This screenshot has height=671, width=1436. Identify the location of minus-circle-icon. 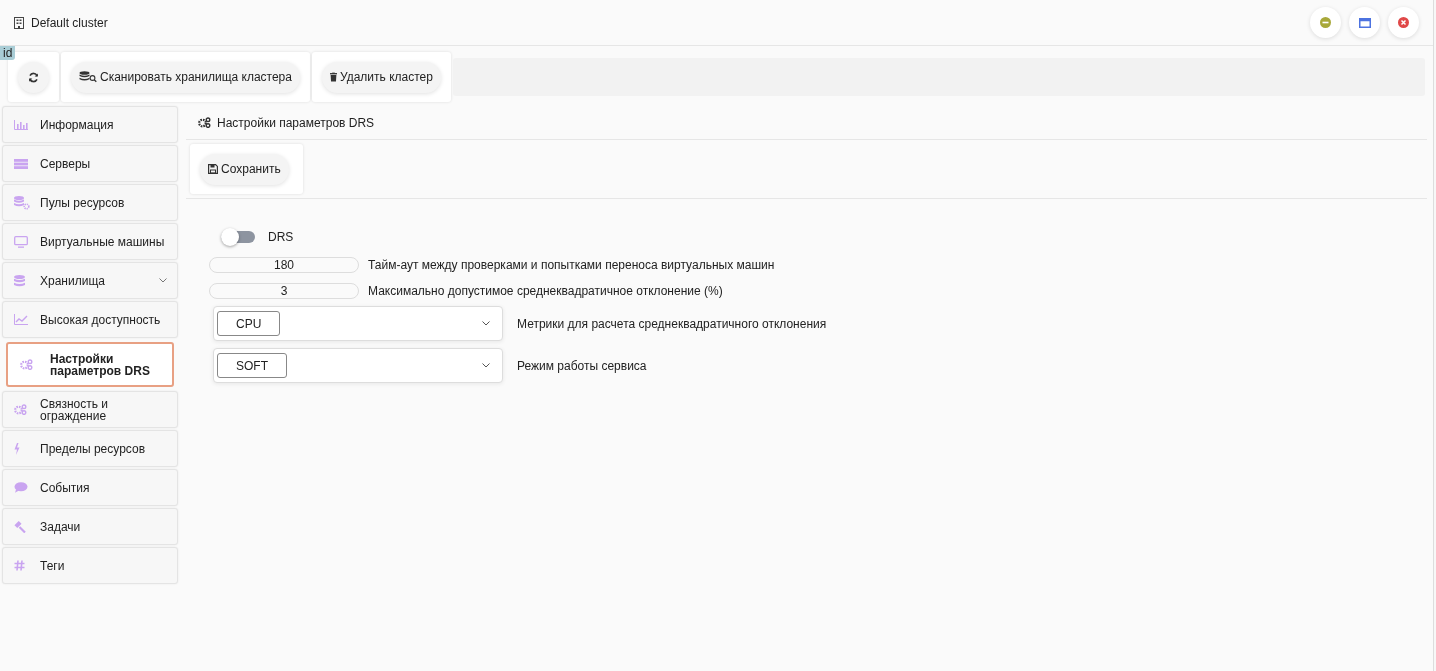
(1325, 22).